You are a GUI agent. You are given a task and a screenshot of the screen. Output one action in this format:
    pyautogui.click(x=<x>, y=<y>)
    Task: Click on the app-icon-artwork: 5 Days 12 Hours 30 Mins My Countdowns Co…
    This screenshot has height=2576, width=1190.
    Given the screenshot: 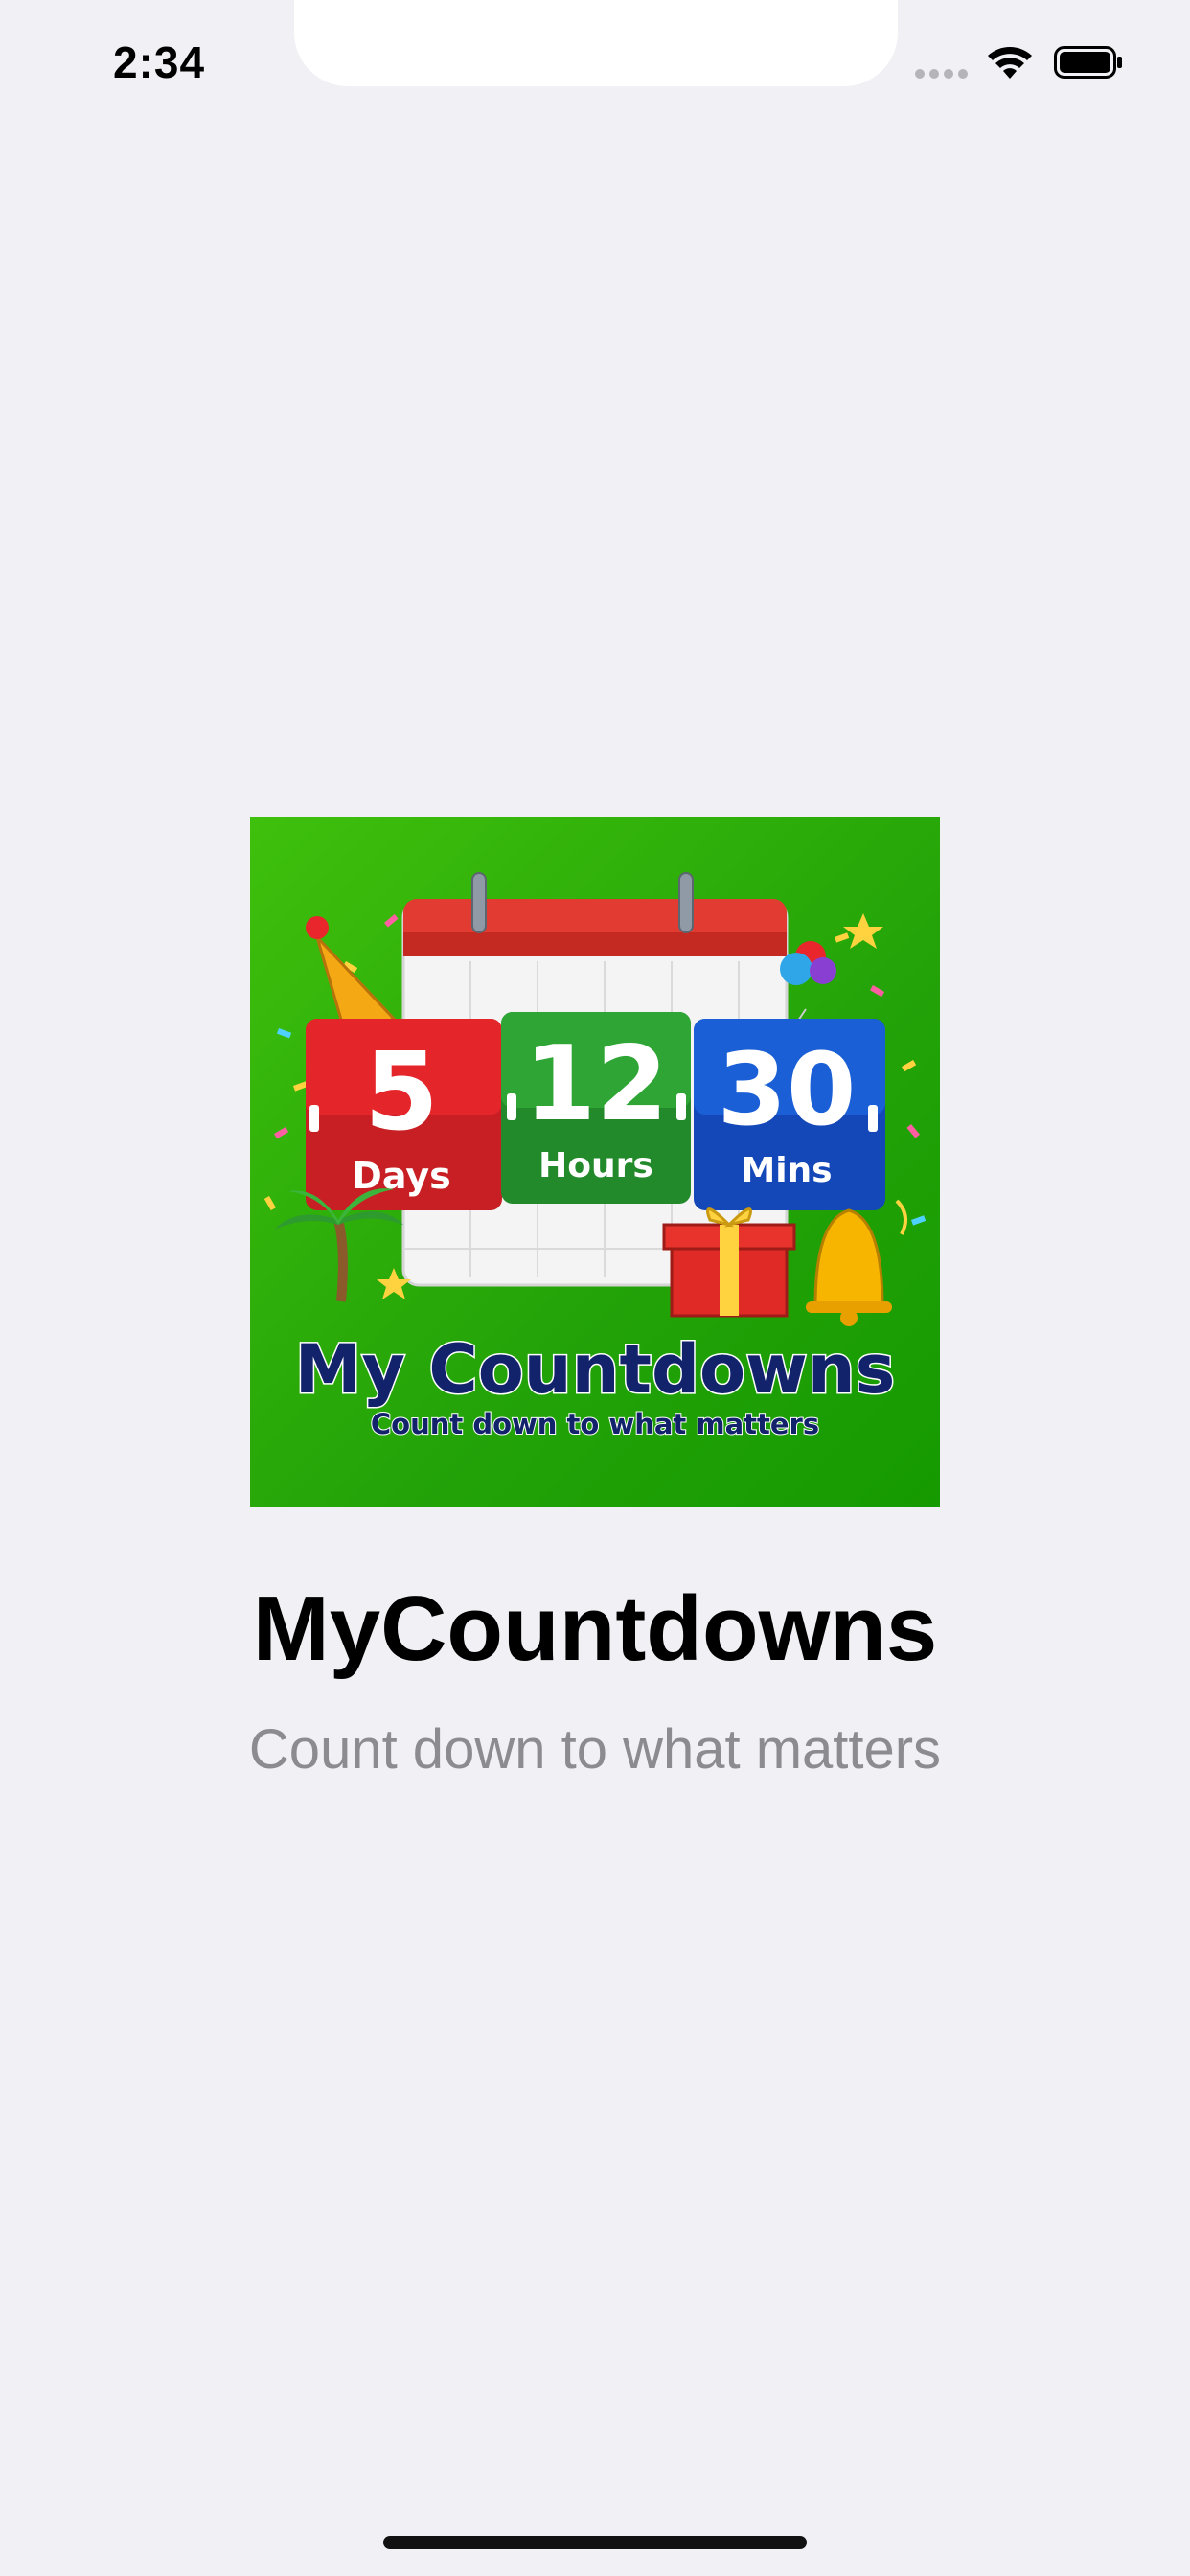 What is the action you would take?
    pyautogui.click(x=595, y=1156)
    